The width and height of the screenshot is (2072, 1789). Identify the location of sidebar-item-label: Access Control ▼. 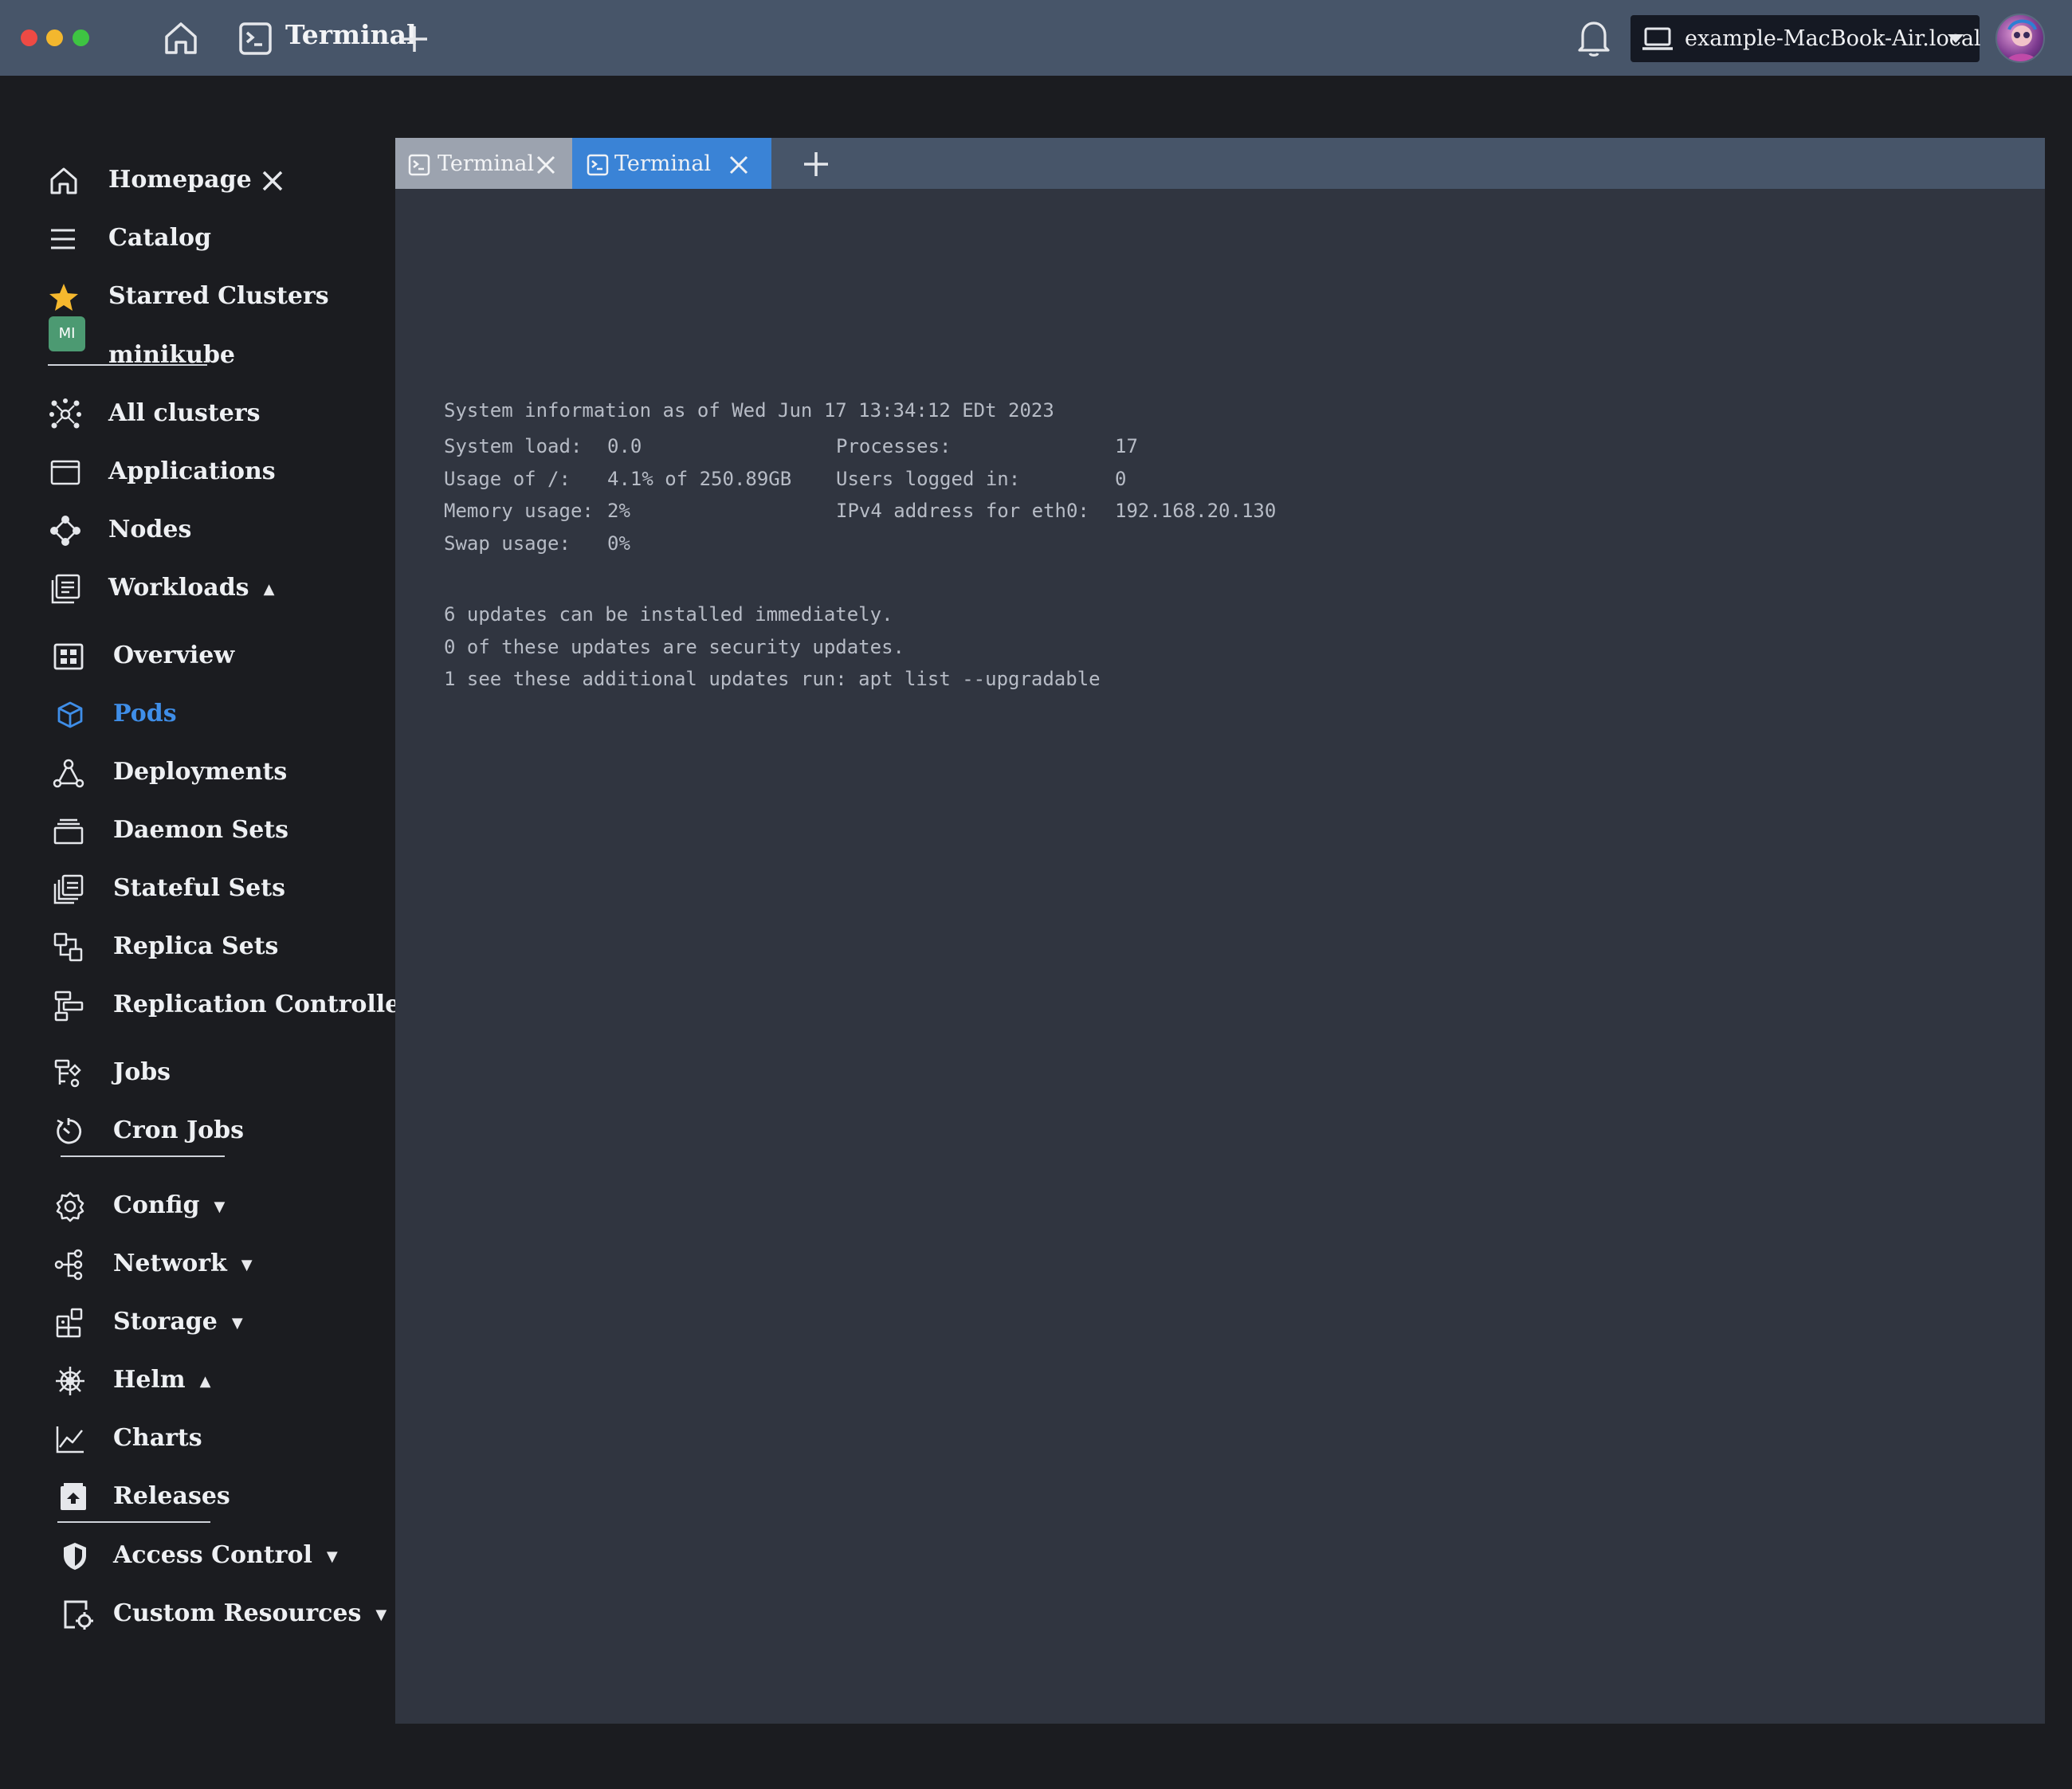
(225, 1555).